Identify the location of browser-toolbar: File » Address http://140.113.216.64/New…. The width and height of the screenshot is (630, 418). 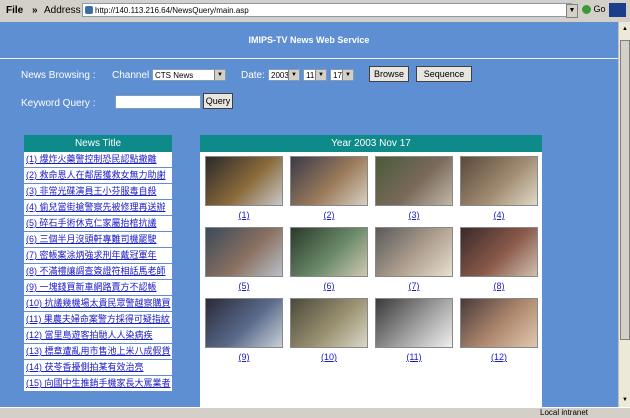
(315, 11).